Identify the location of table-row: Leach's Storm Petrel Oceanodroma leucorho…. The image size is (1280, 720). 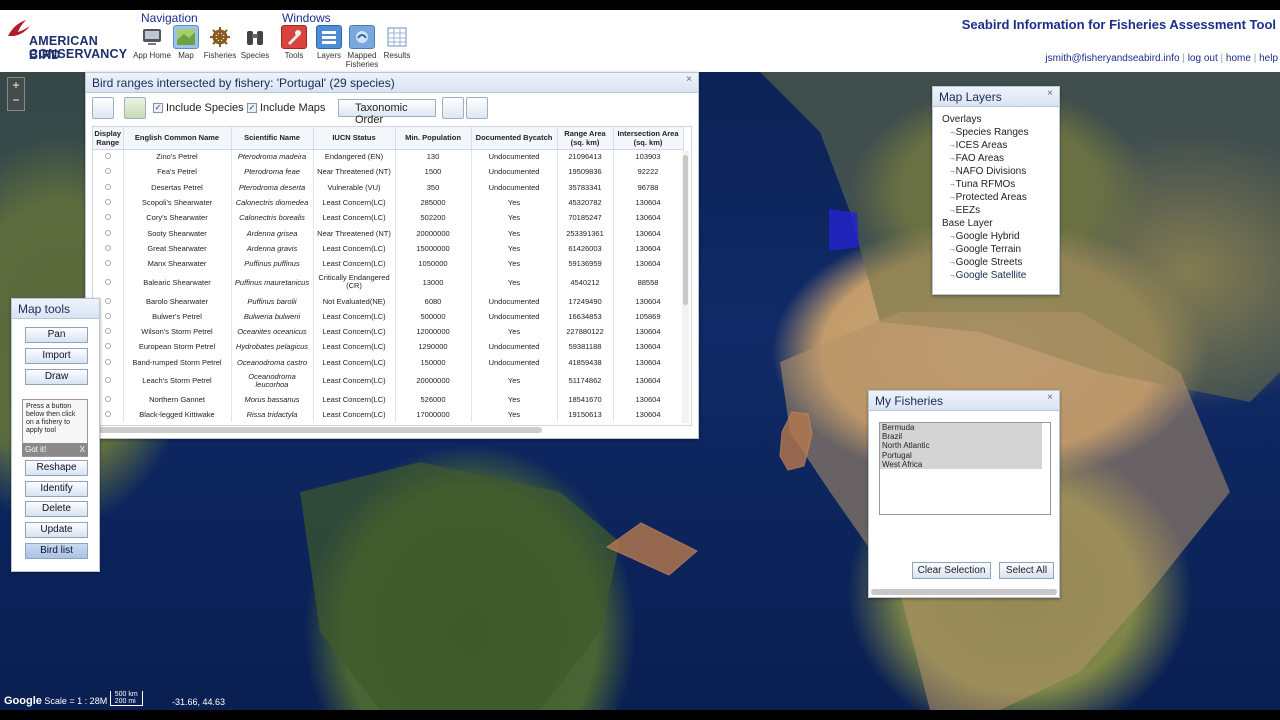
(388, 380).